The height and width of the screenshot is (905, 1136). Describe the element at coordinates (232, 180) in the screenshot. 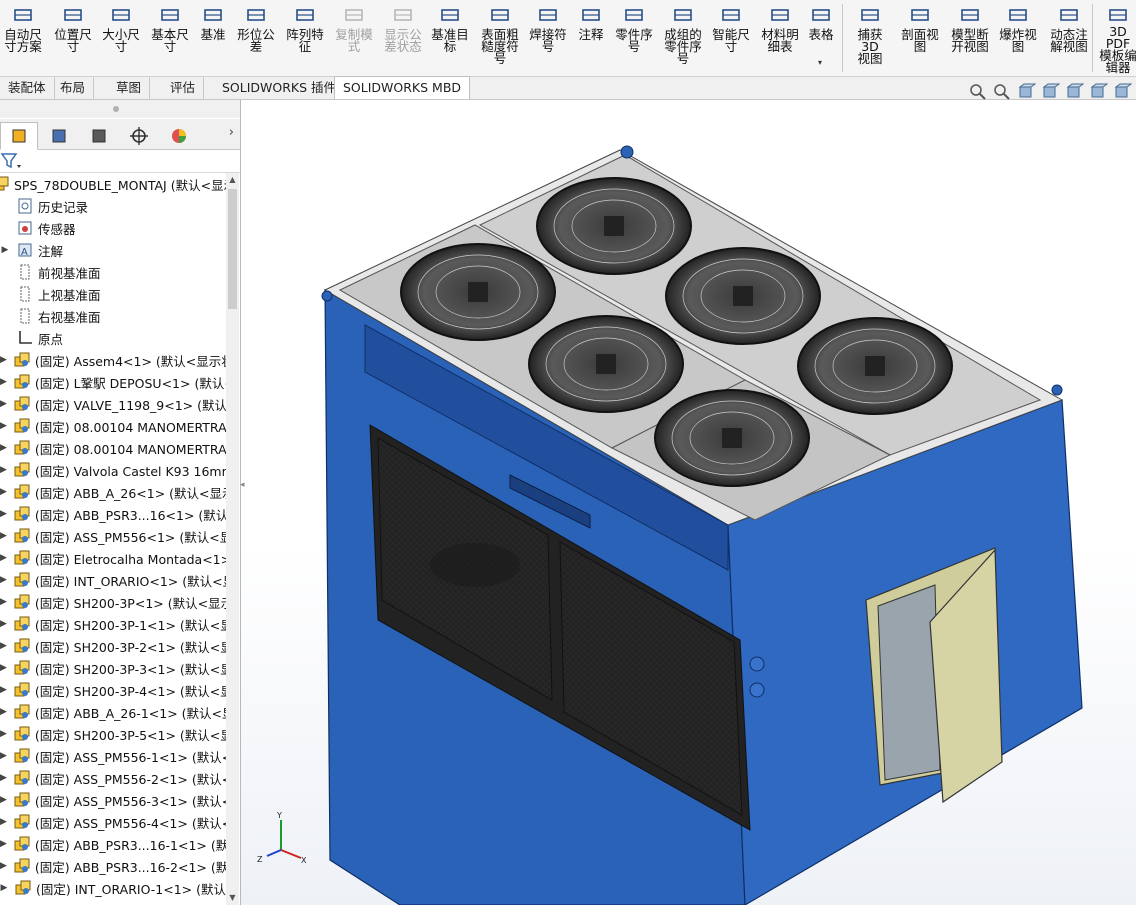

I see `scroll-up-icon: ▲` at that location.